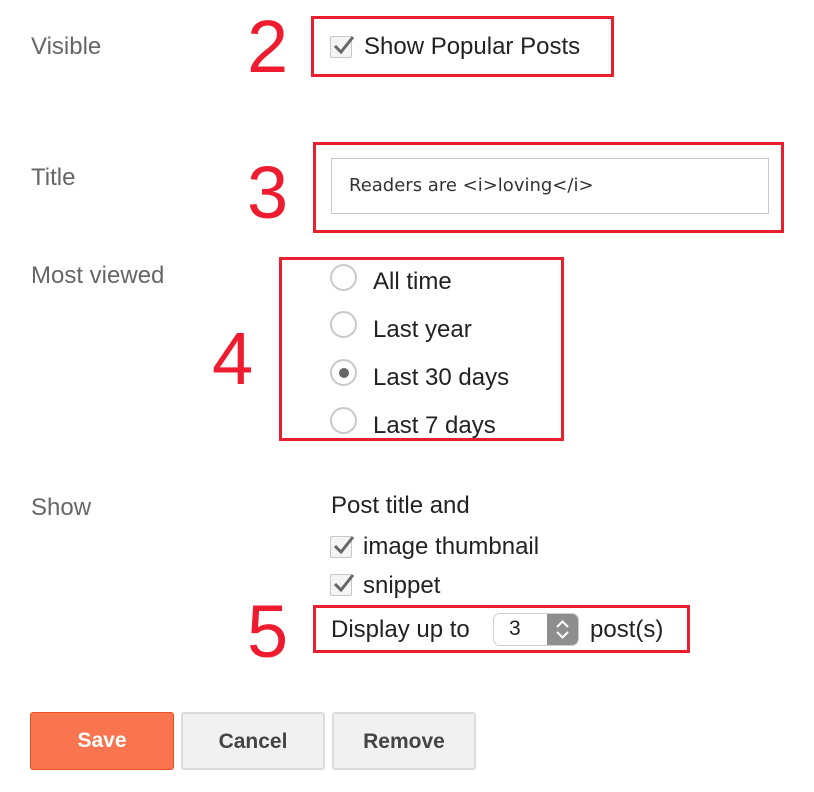  Describe the element at coordinates (412, 281) in the screenshot. I see `radio-label: All time` at that location.